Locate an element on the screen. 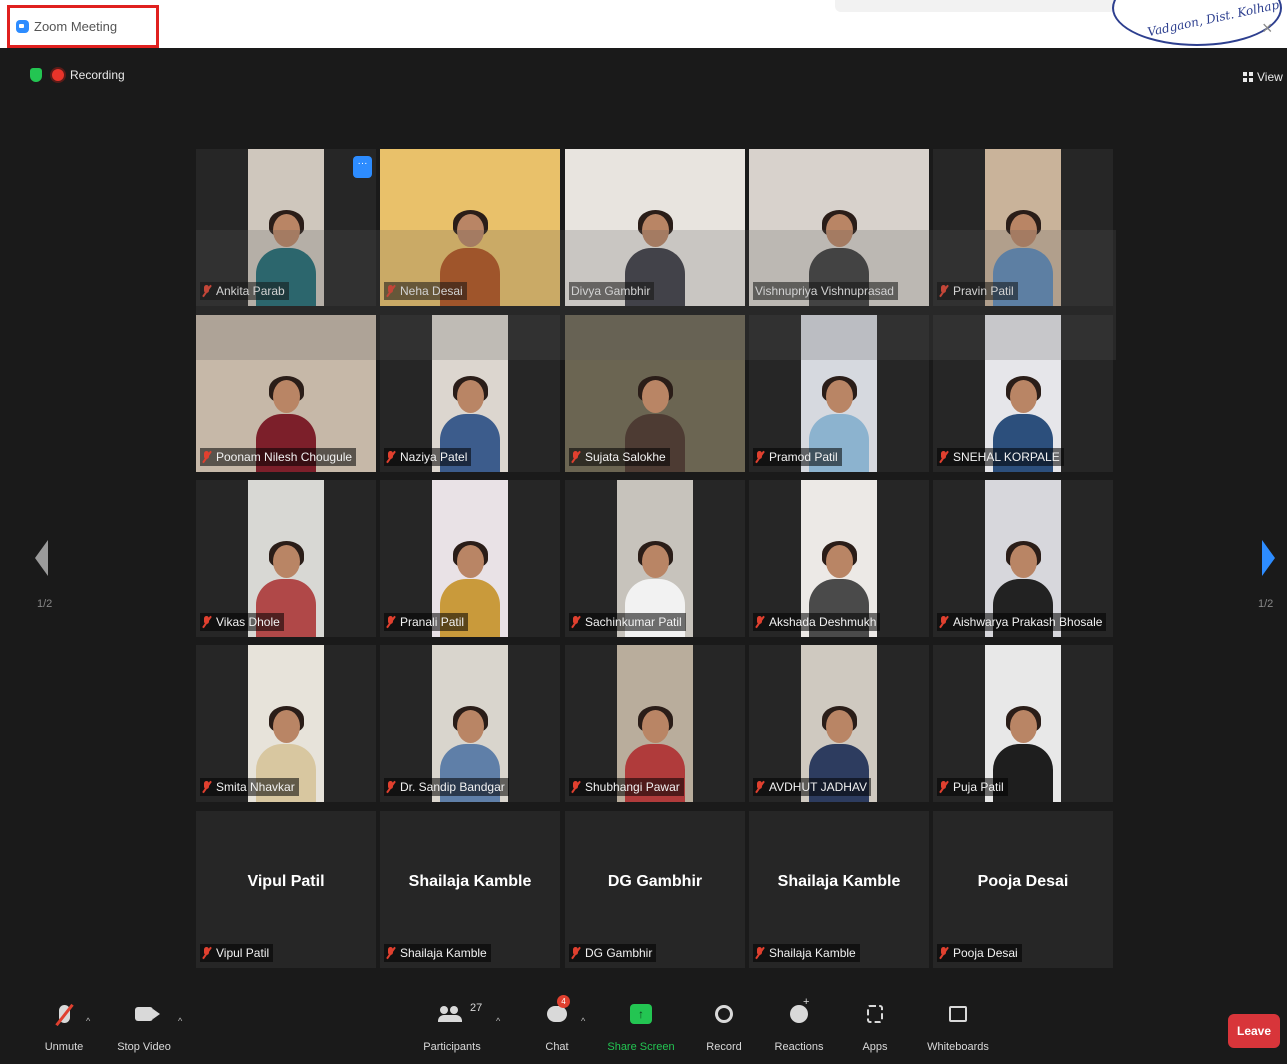 The width and height of the screenshot is (1287, 1064). audio-options-caret: ^ is located at coordinates (88, 1021).